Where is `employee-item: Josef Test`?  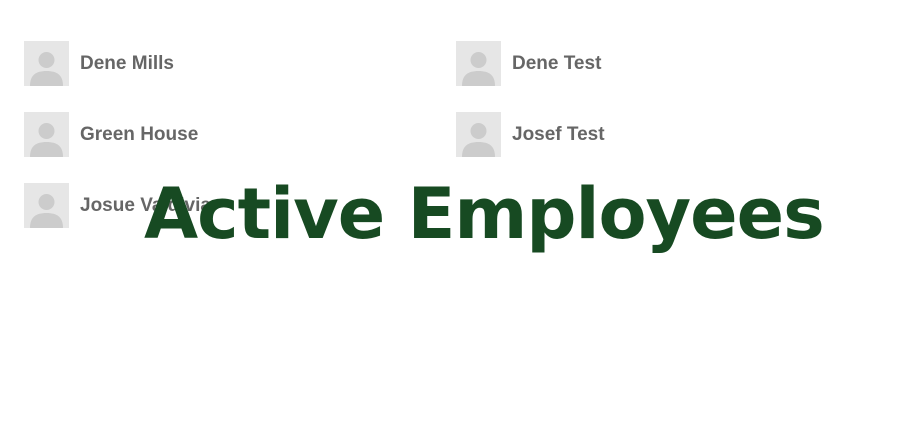
employee-item: Josef Test is located at coordinates (530, 134).